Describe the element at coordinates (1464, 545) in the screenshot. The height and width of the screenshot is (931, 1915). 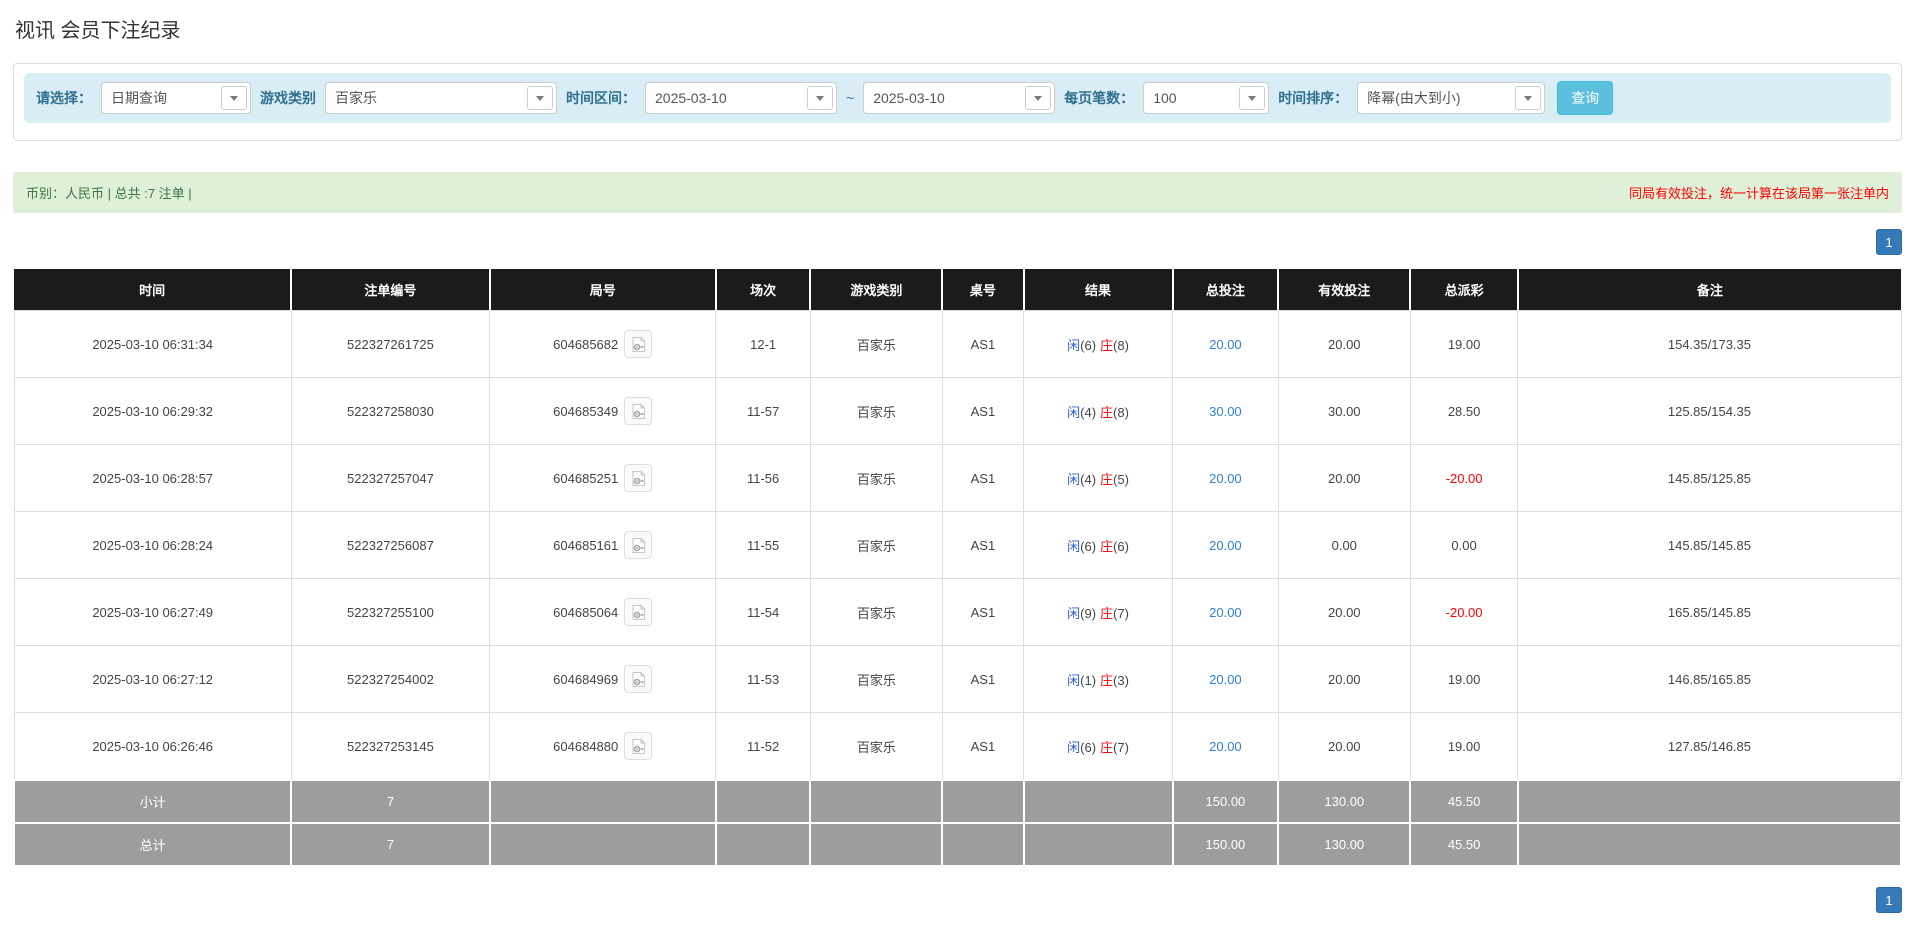
I see `payout-cell: 0.00` at that location.